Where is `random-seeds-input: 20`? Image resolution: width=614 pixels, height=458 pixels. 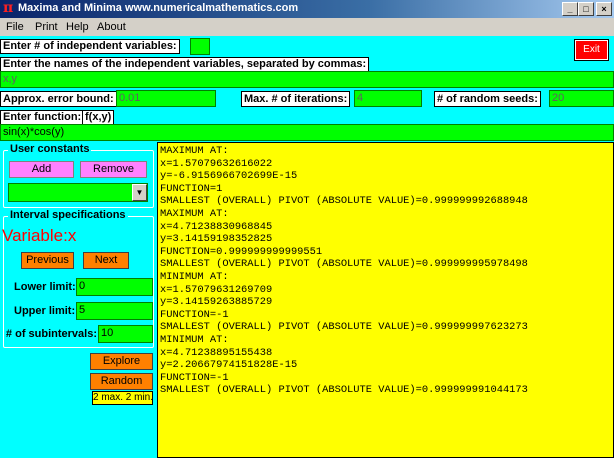
random-seeds-input: 20 is located at coordinates (581, 98).